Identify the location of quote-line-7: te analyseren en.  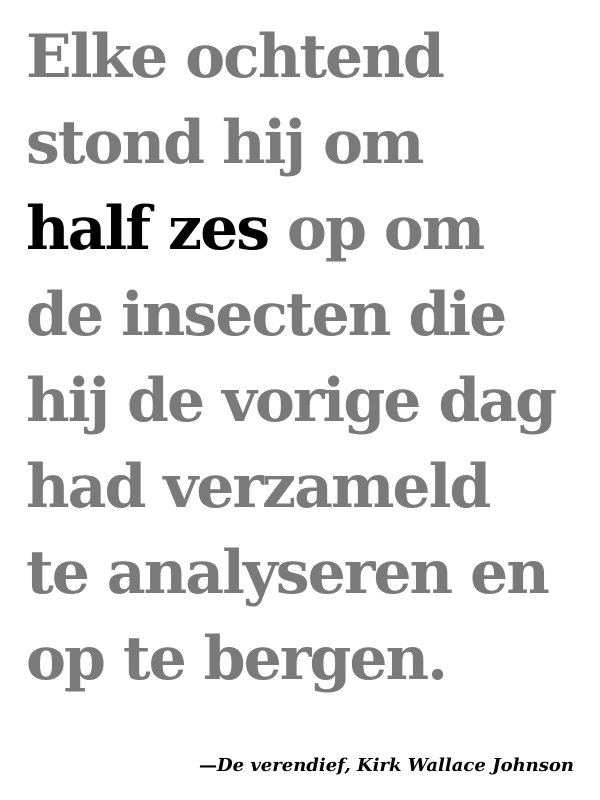
(288, 573).